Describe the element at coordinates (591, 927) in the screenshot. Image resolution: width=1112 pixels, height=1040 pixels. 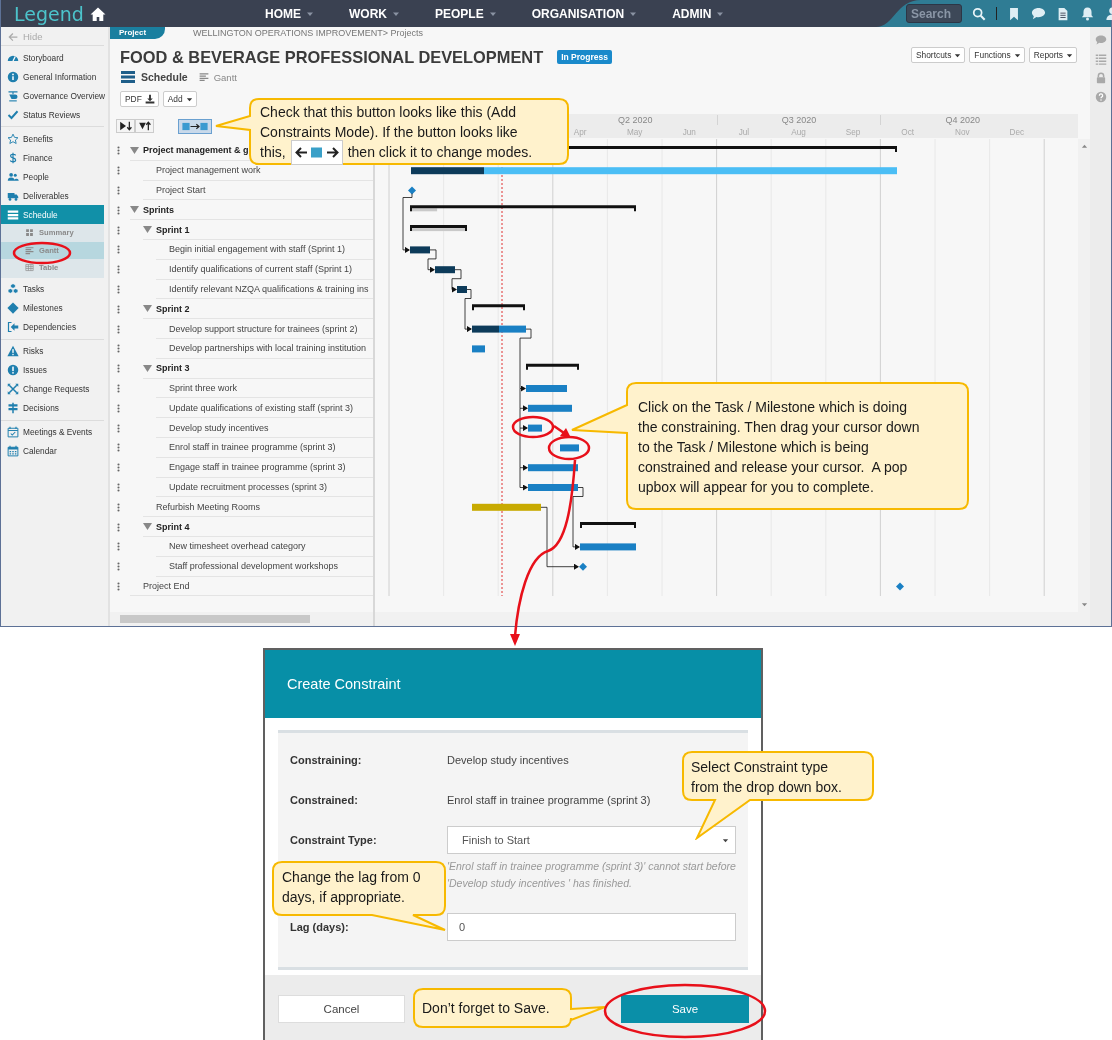
I see `lag-field: 0` at that location.